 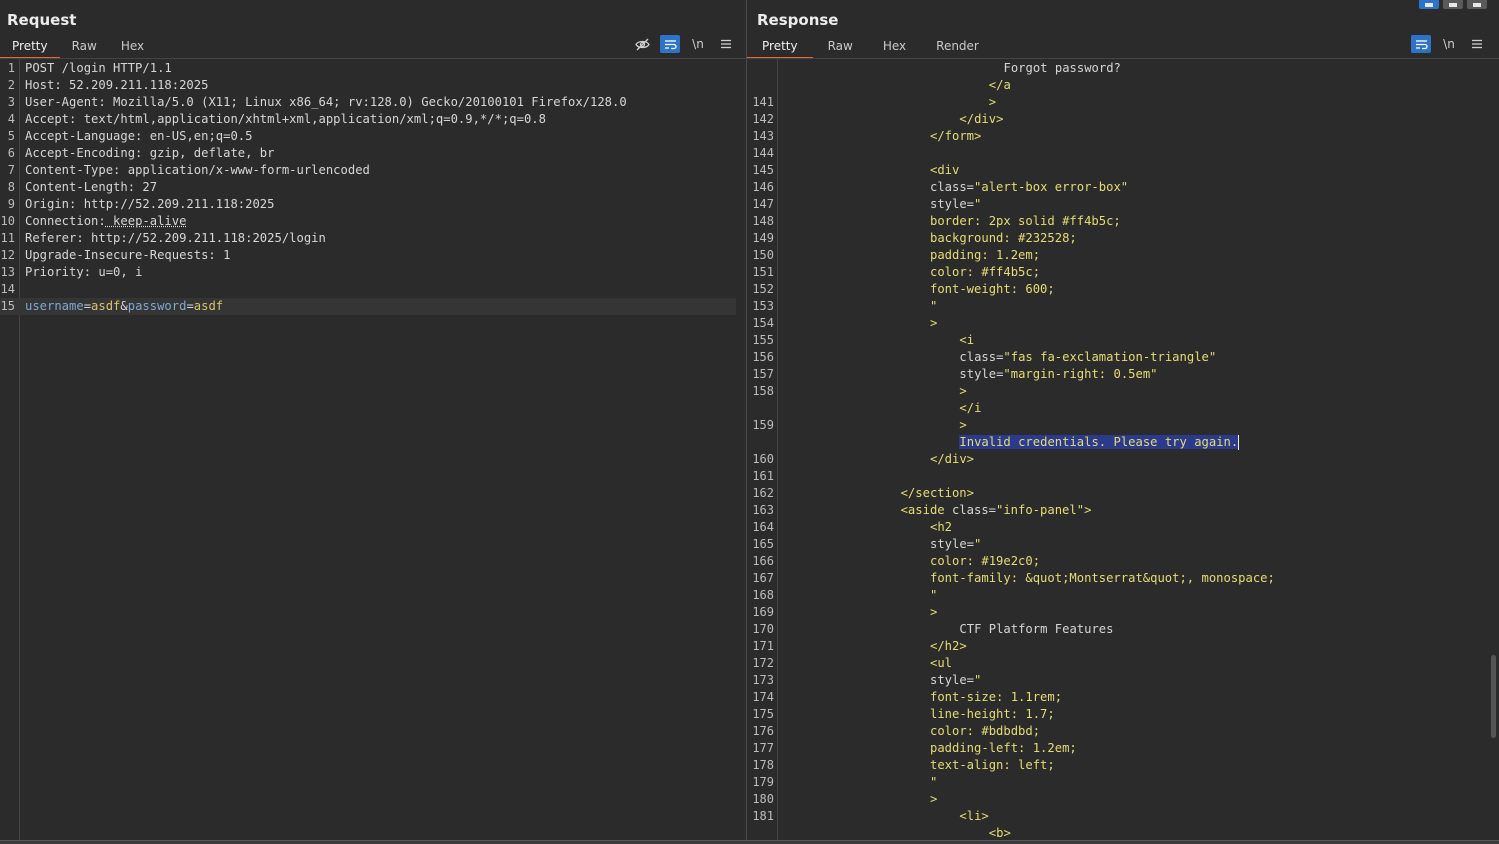 I want to click on request-tab-pretty: Pretty, so click(x=30, y=48).